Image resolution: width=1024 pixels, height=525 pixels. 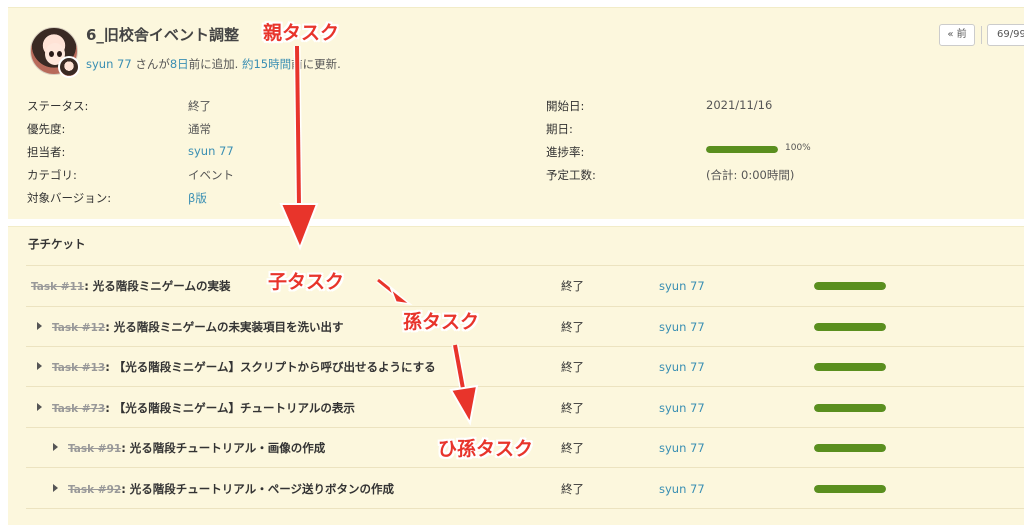 I want to click on child-task-annotation: 子タスク, so click(x=306, y=282).